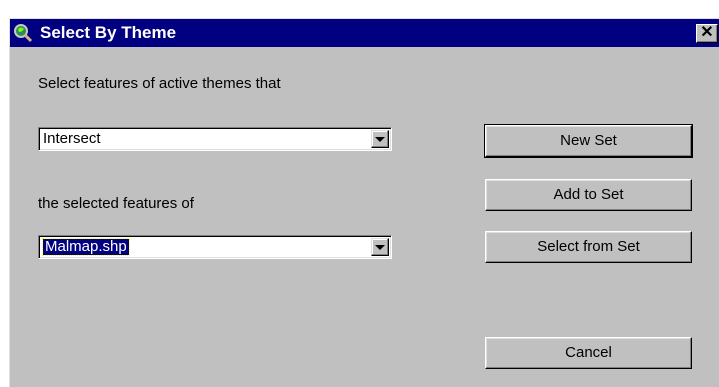 The height and width of the screenshot is (387, 719). Describe the element at coordinates (108, 32) in the screenshot. I see `window-title: Select By Theme` at that location.